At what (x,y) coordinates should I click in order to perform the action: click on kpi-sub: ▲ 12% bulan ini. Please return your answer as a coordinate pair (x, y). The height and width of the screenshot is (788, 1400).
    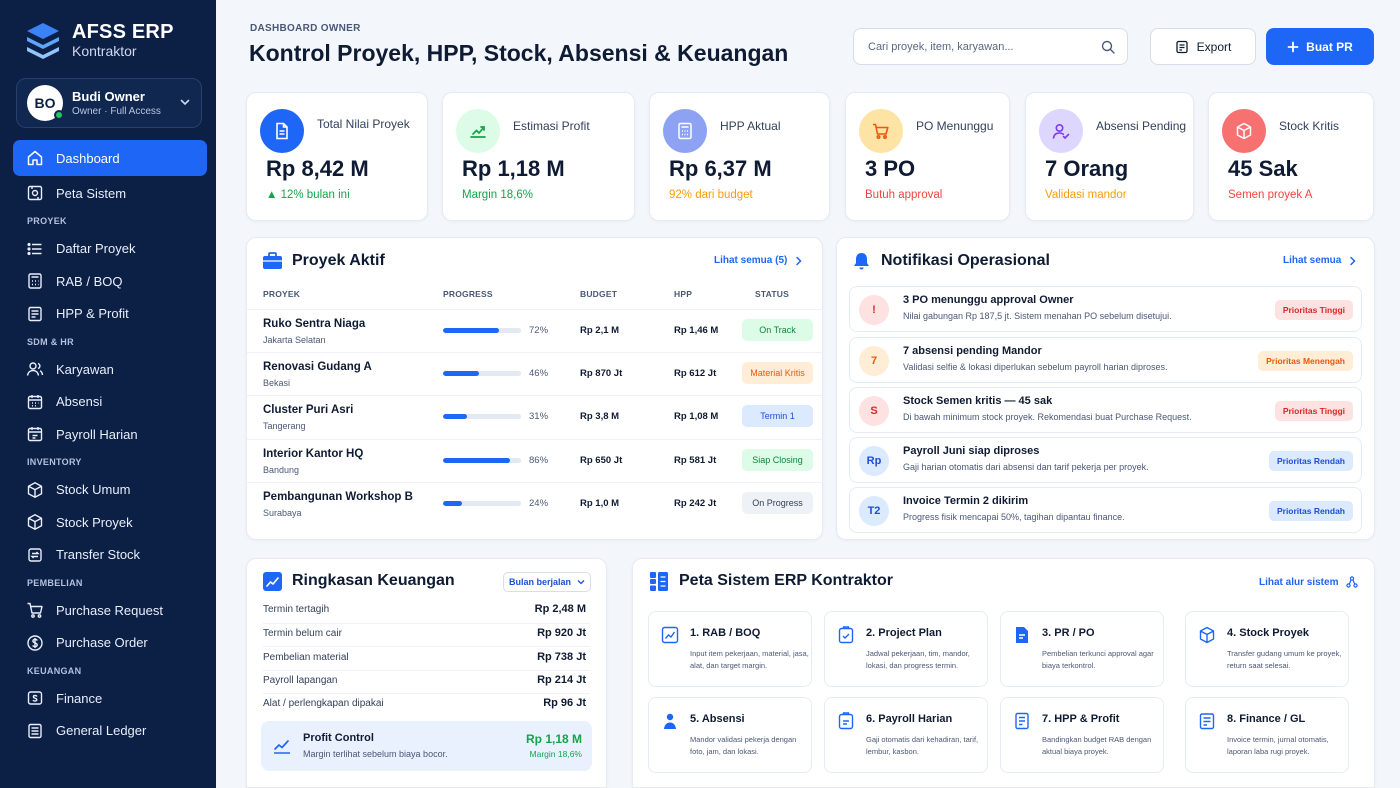
    Looking at the image, I should click on (308, 195).